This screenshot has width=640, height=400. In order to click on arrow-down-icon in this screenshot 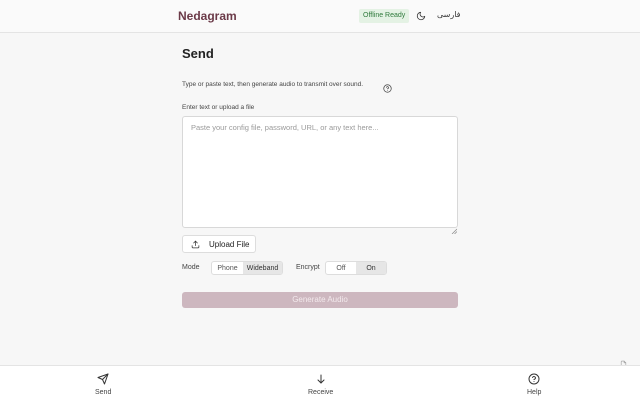, I will do `click(321, 379)`.